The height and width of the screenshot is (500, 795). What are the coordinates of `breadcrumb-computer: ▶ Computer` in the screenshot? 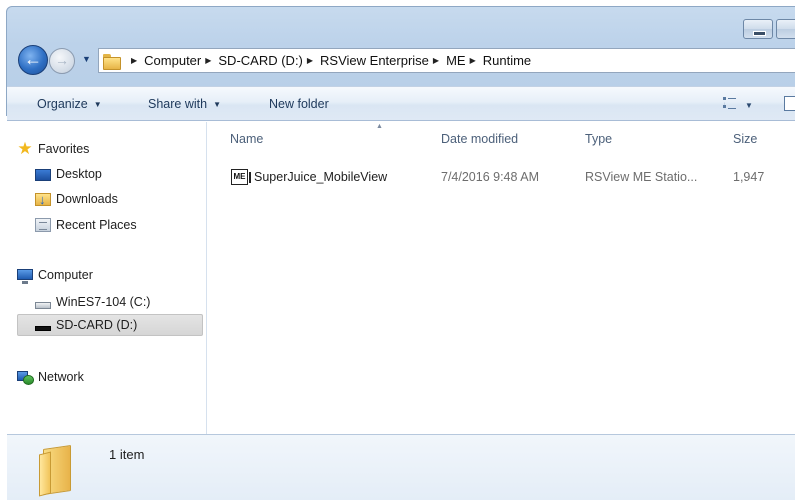 It's located at (164, 60).